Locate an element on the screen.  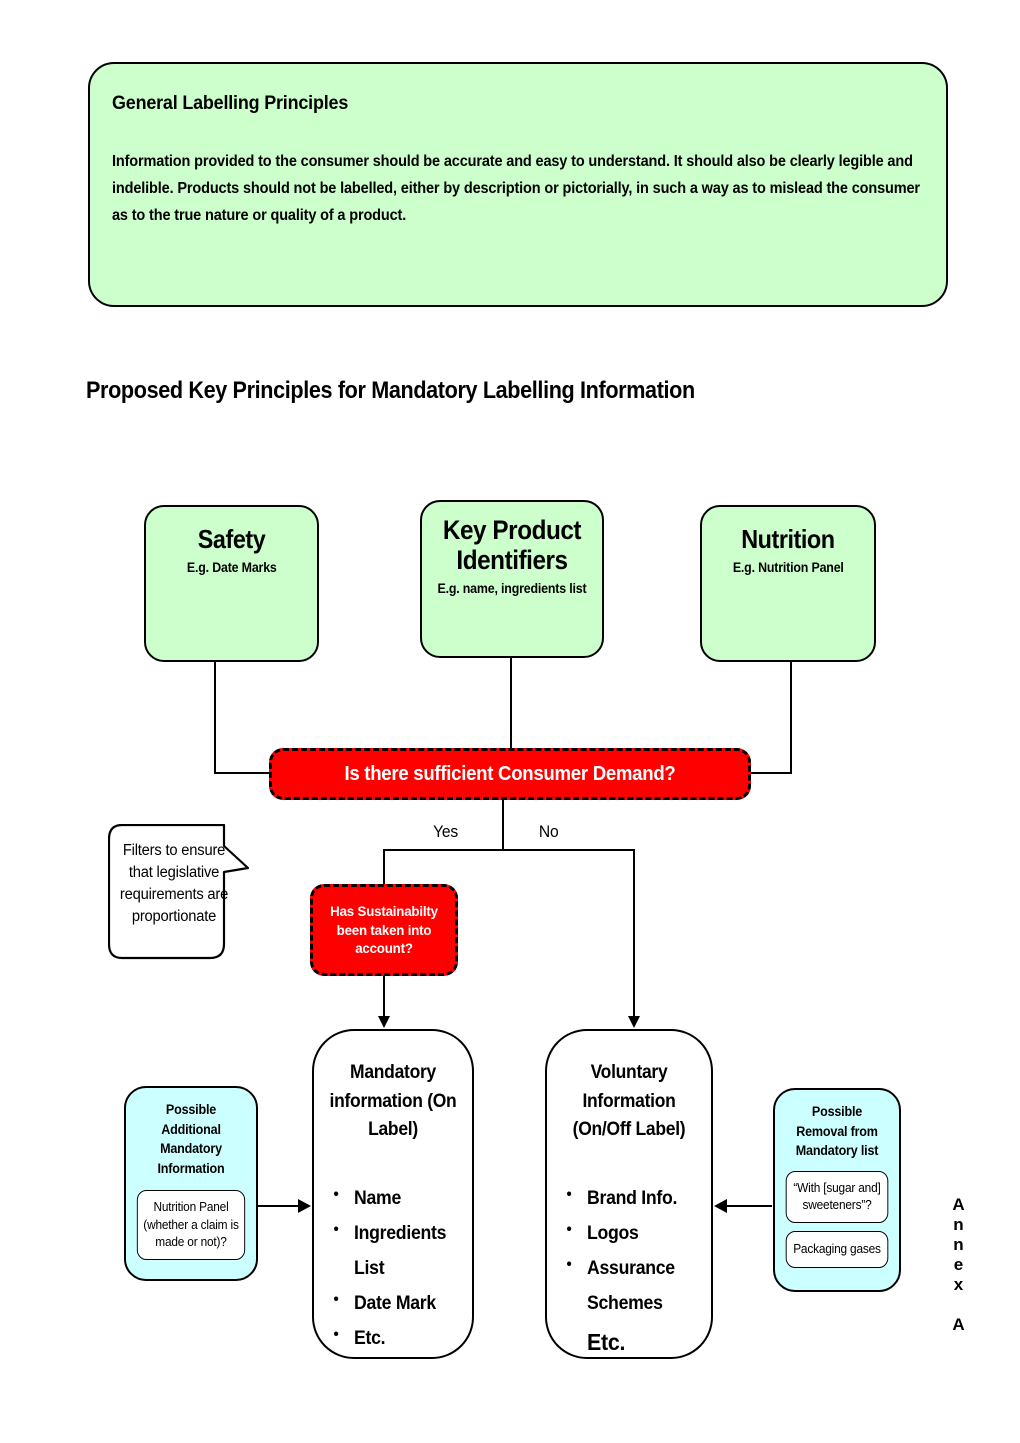
list-item: Brand Info. is located at coordinates (630, 1197).